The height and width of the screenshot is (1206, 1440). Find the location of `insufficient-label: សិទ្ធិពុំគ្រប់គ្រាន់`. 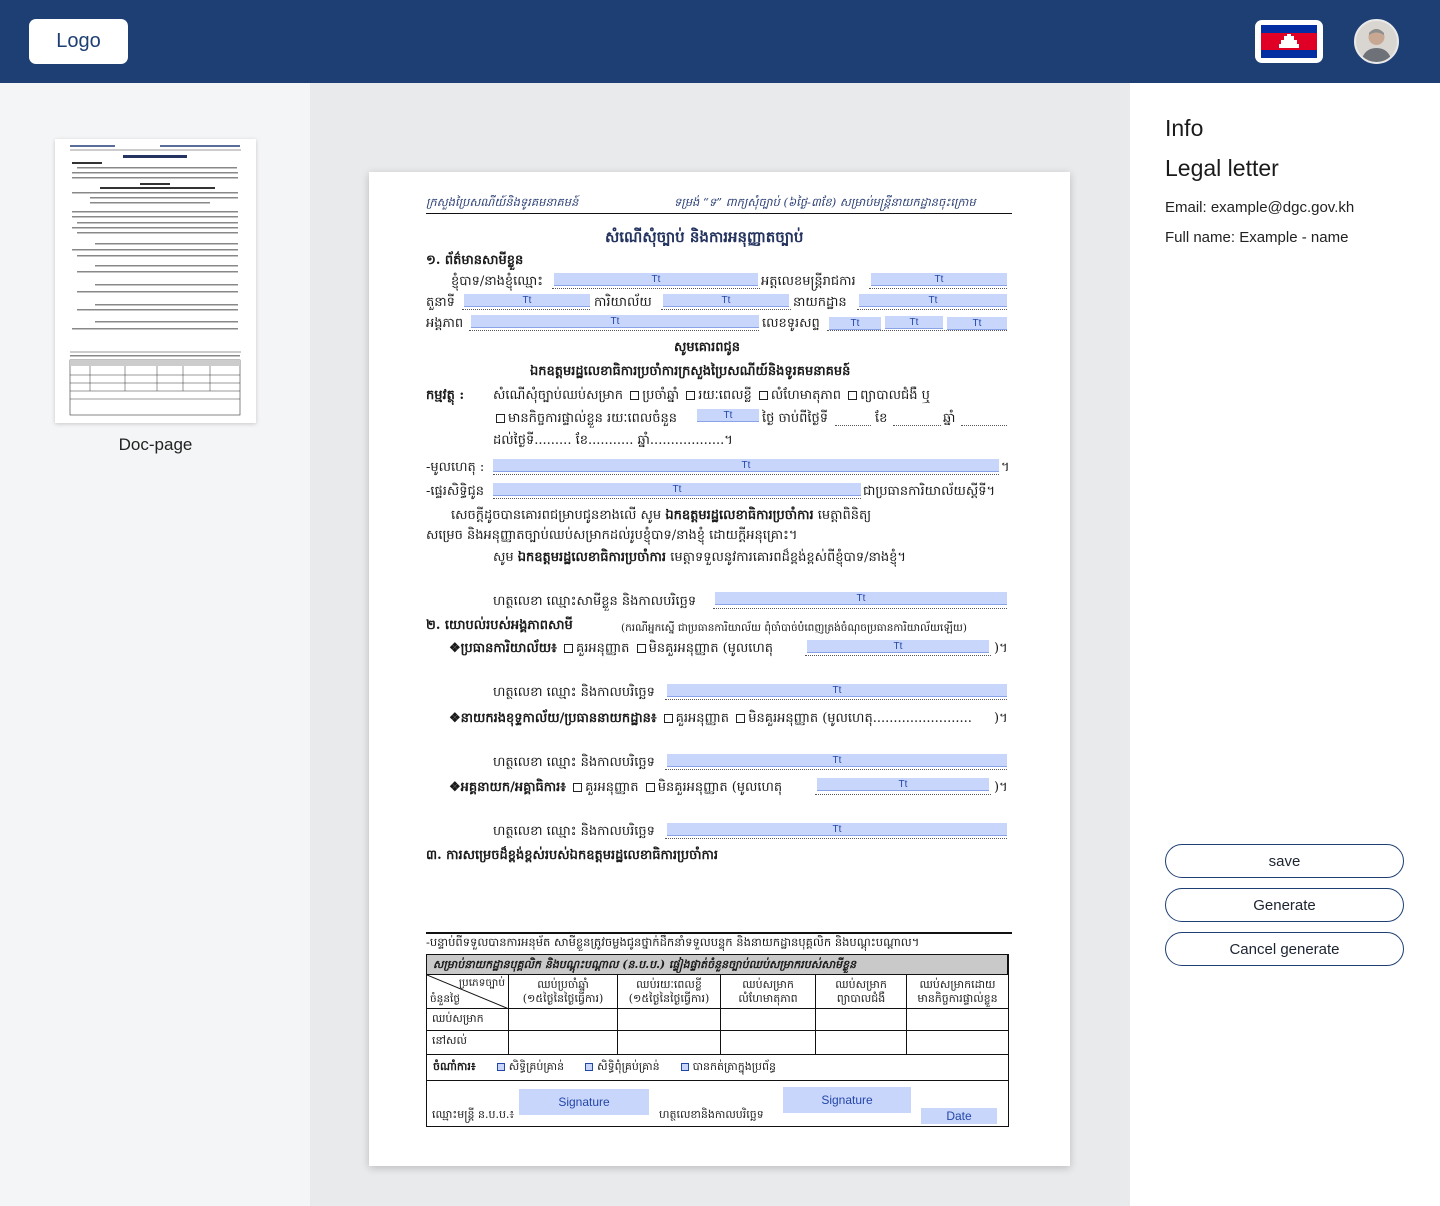

insufficient-label: សិទ្ធិពុំគ្រប់គ្រាន់ is located at coordinates (628, 1066).